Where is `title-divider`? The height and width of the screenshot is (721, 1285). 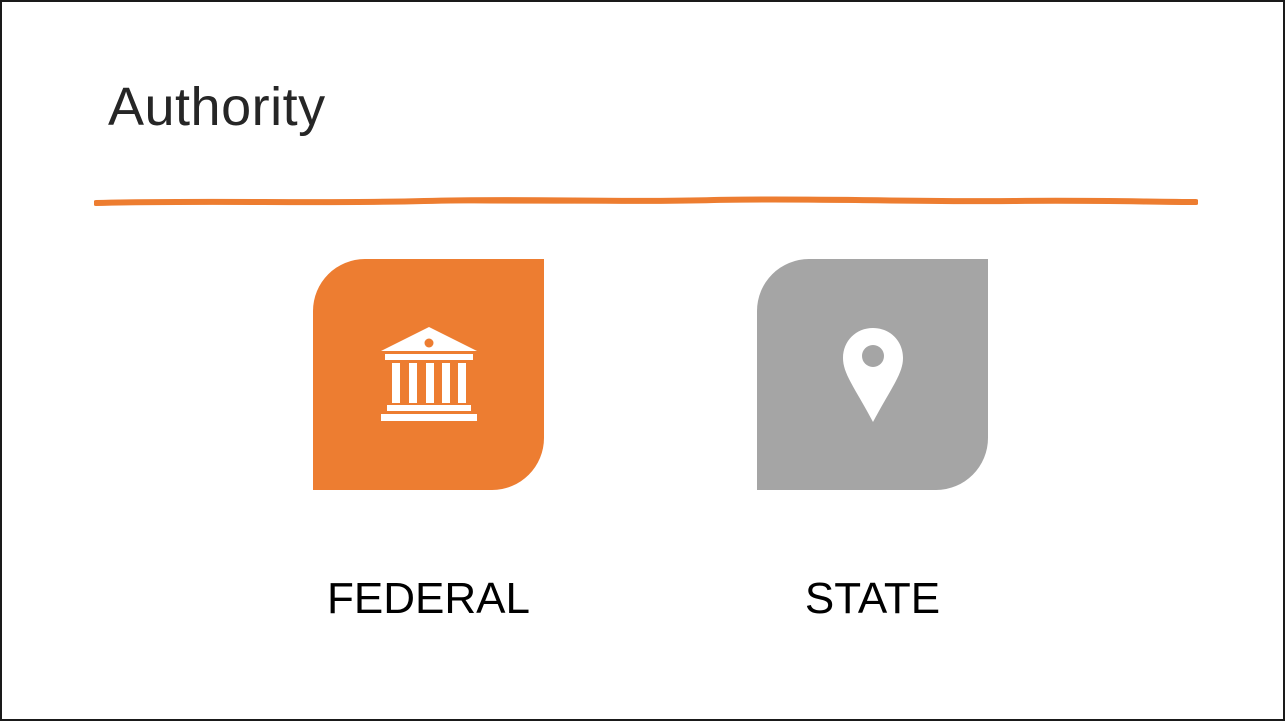 title-divider is located at coordinates (646, 201).